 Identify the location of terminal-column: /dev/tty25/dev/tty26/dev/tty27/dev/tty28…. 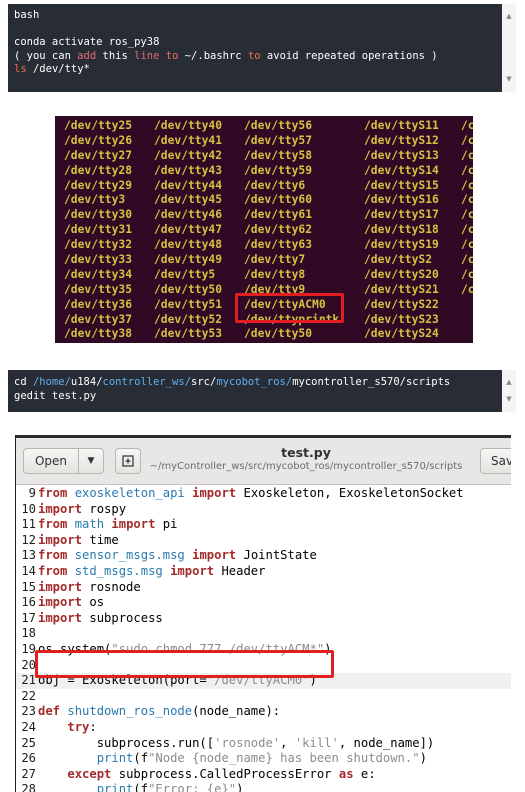
(98, 230).